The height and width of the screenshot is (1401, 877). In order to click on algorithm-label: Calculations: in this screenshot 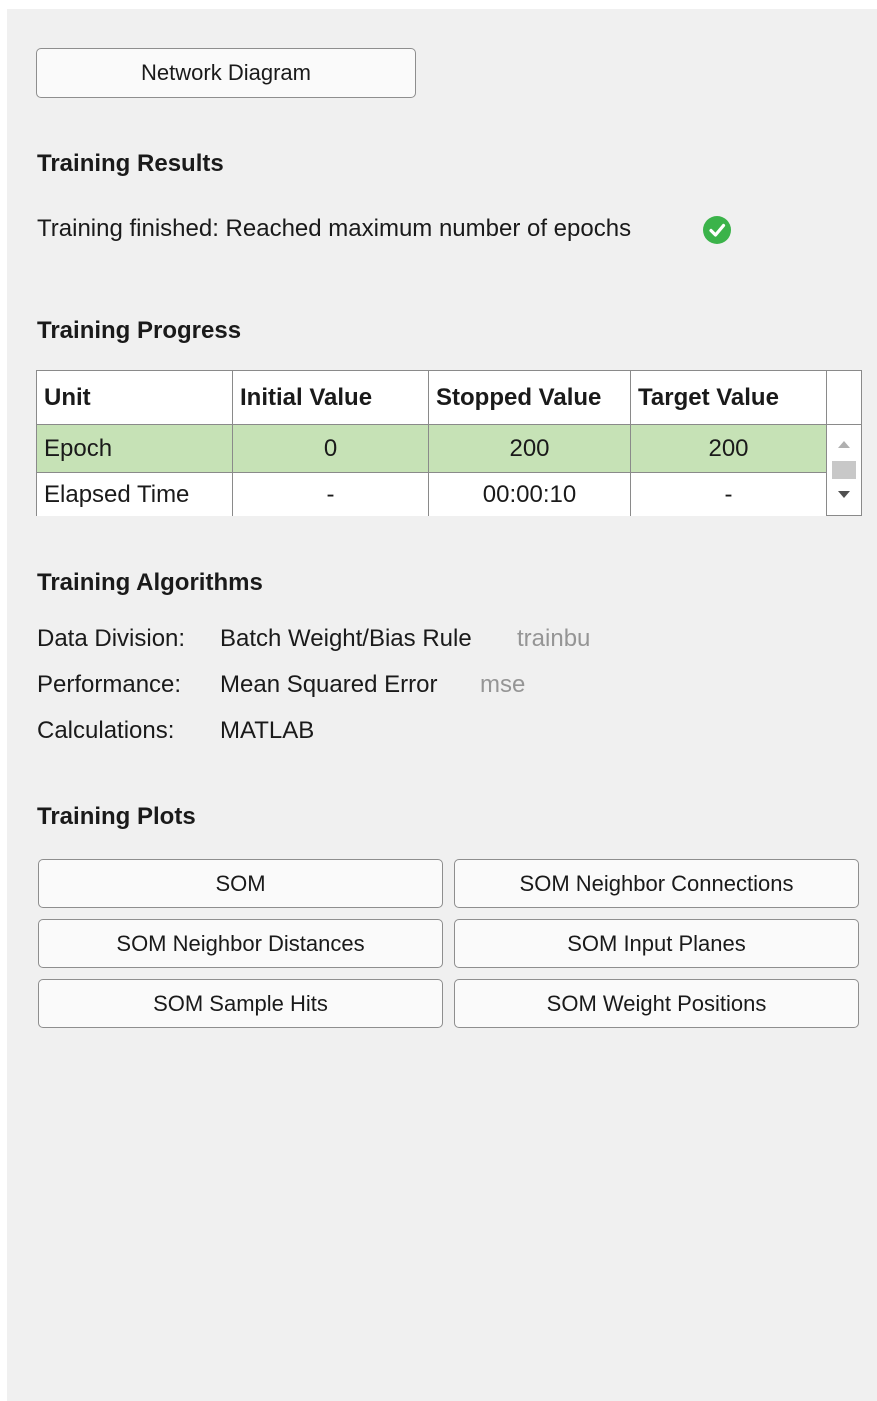, I will do `click(106, 730)`.